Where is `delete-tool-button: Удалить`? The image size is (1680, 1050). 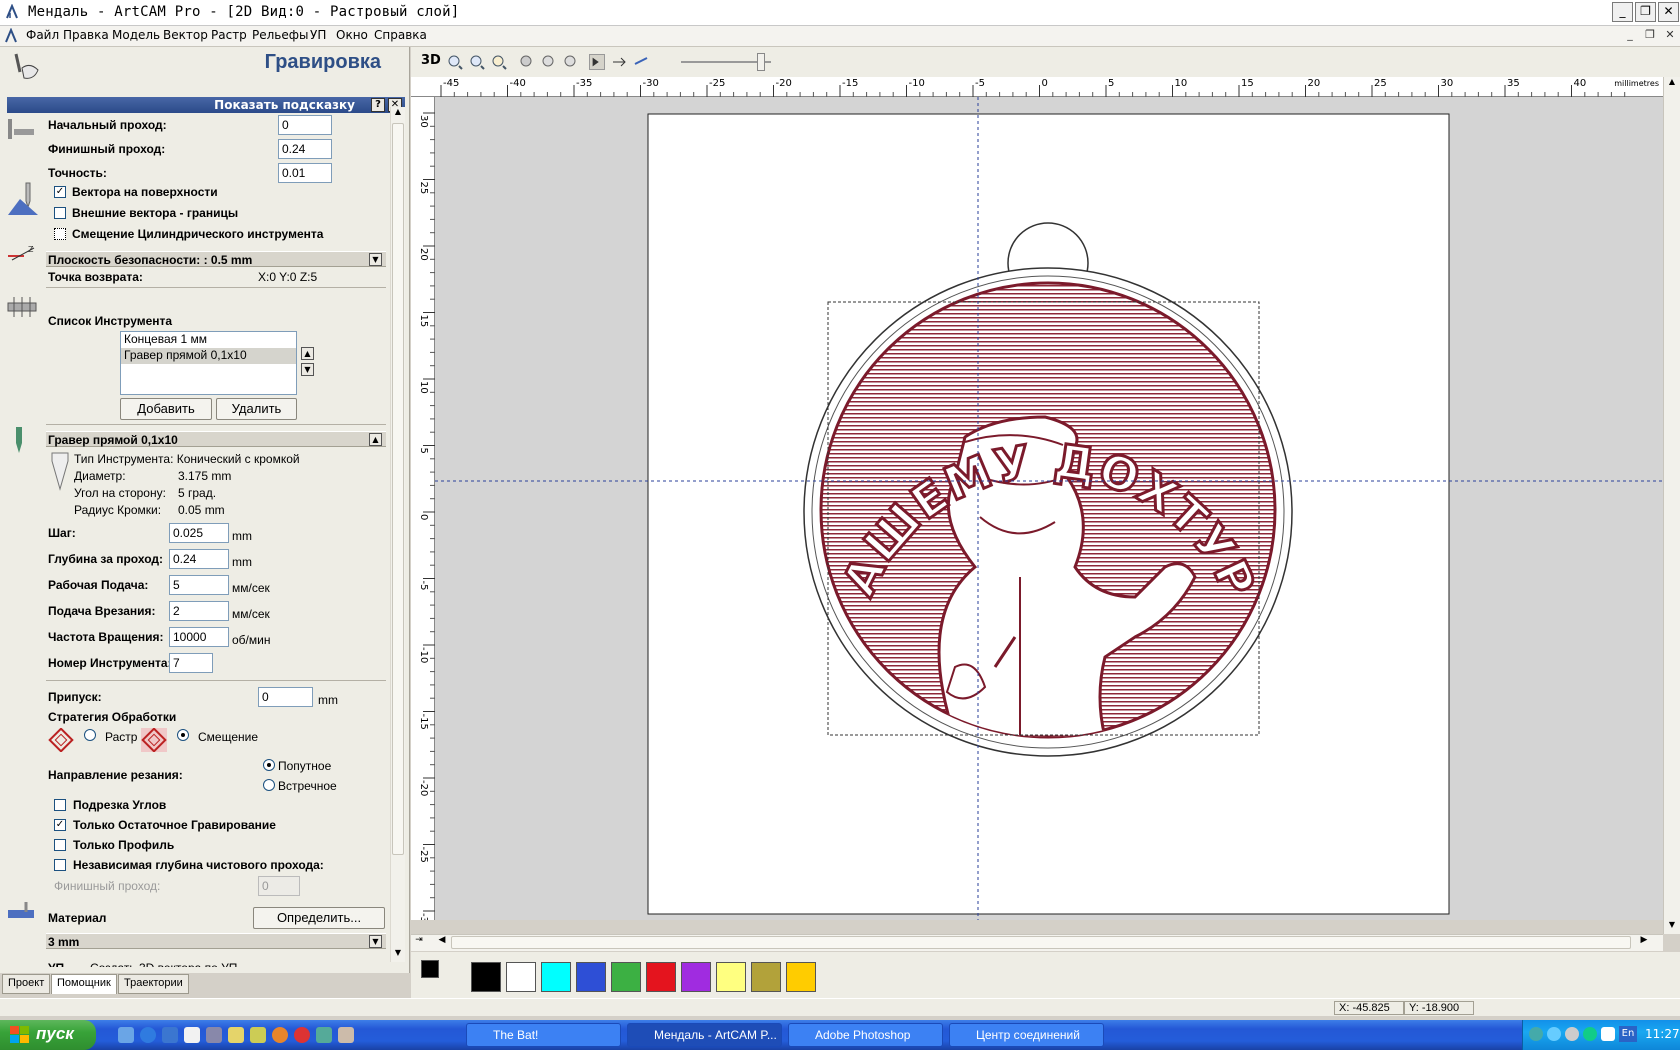
delete-tool-button: Удалить is located at coordinates (256, 409).